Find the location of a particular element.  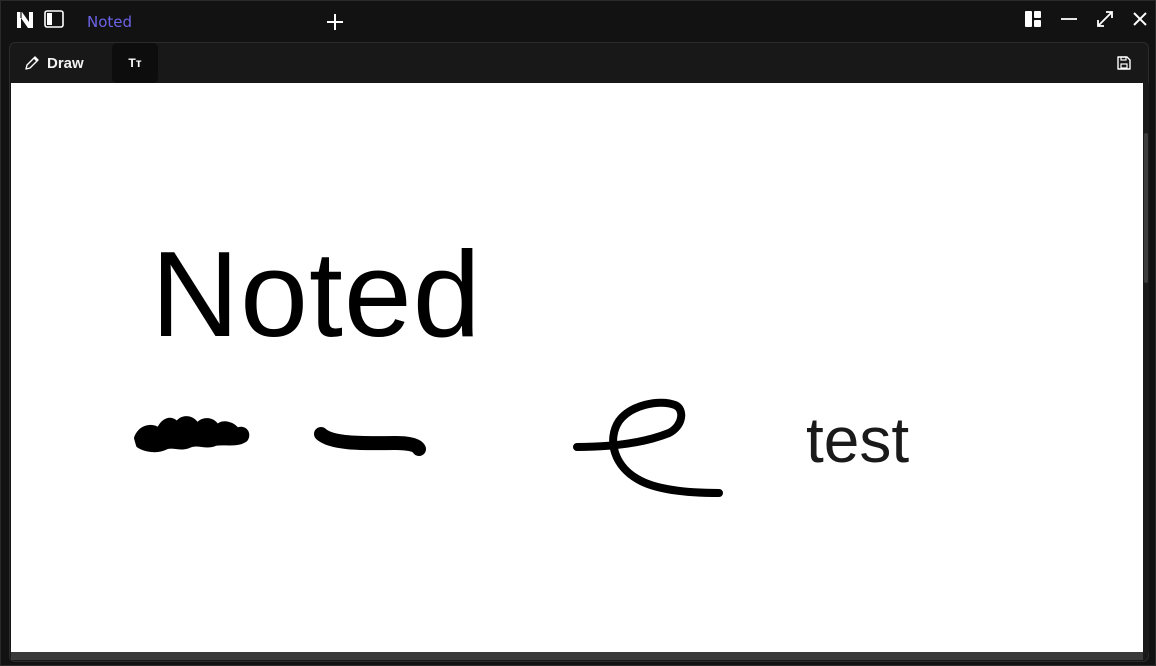

title-bar: Noted is located at coordinates (578, 21).